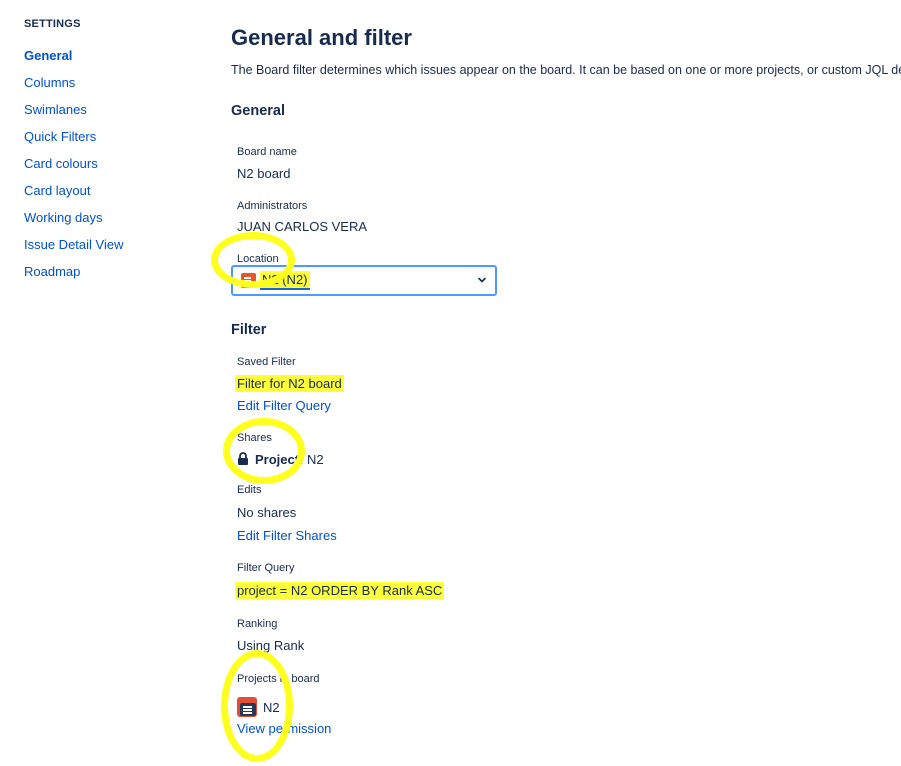 The image size is (901, 766). What do you see at coordinates (248, 280) in the screenshot?
I see `project-icon` at bounding box center [248, 280].